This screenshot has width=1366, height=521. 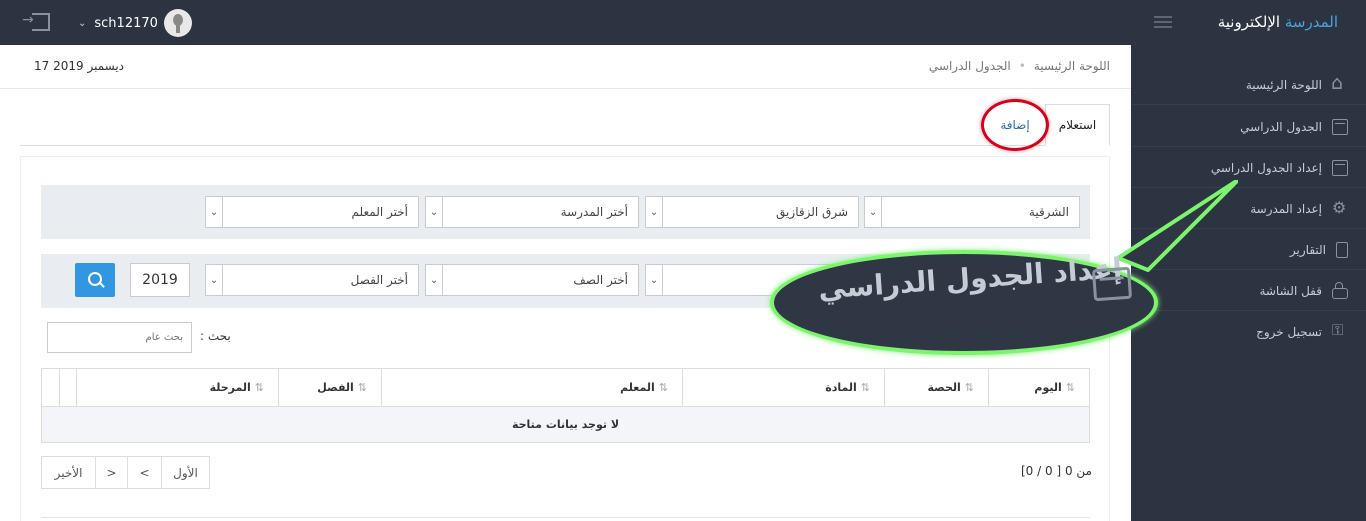 What do you see at coordinates (1289, 332) in the screenshot?
I see `sidebar-item-label: تسجيل خروج` at bounding box center [1289, 332].